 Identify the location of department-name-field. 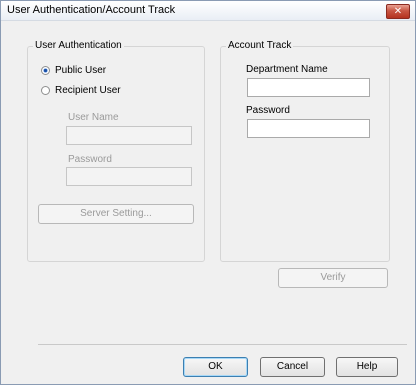
(308, 87).